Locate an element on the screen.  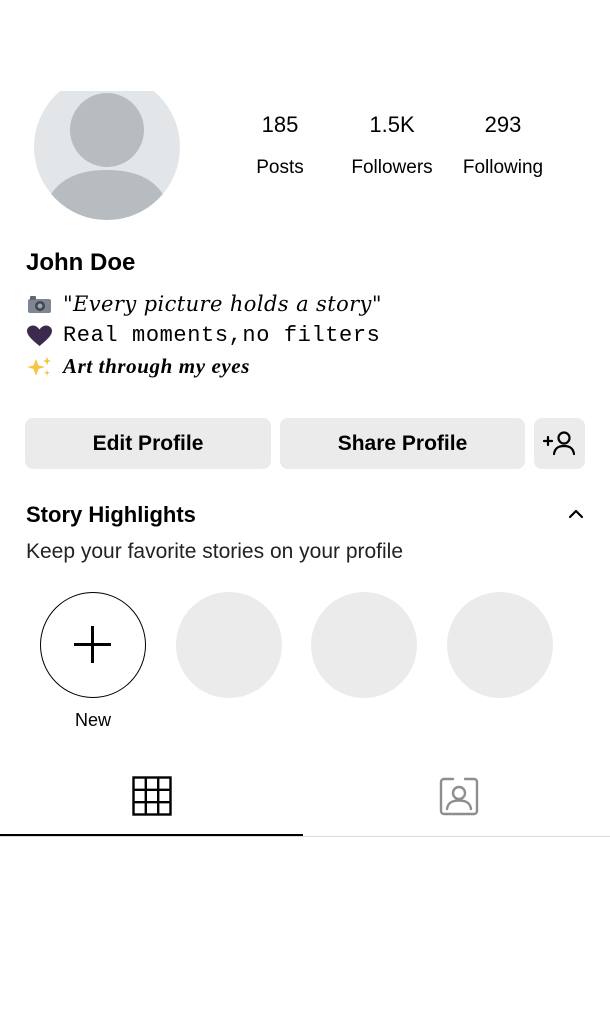
chevron-down-icon is located at coordinates (179, 46).